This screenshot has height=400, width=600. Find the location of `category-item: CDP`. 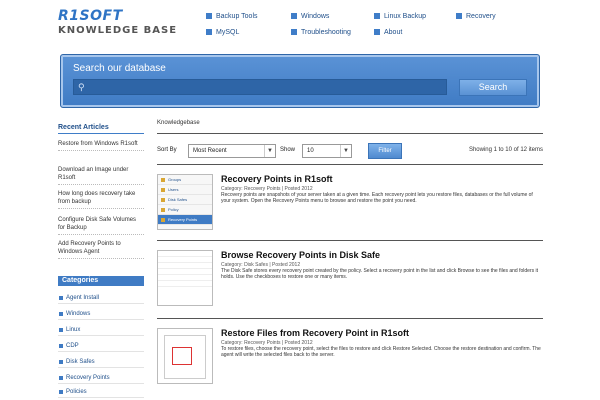

category-item: CDP is located at coordinates (101, 346).